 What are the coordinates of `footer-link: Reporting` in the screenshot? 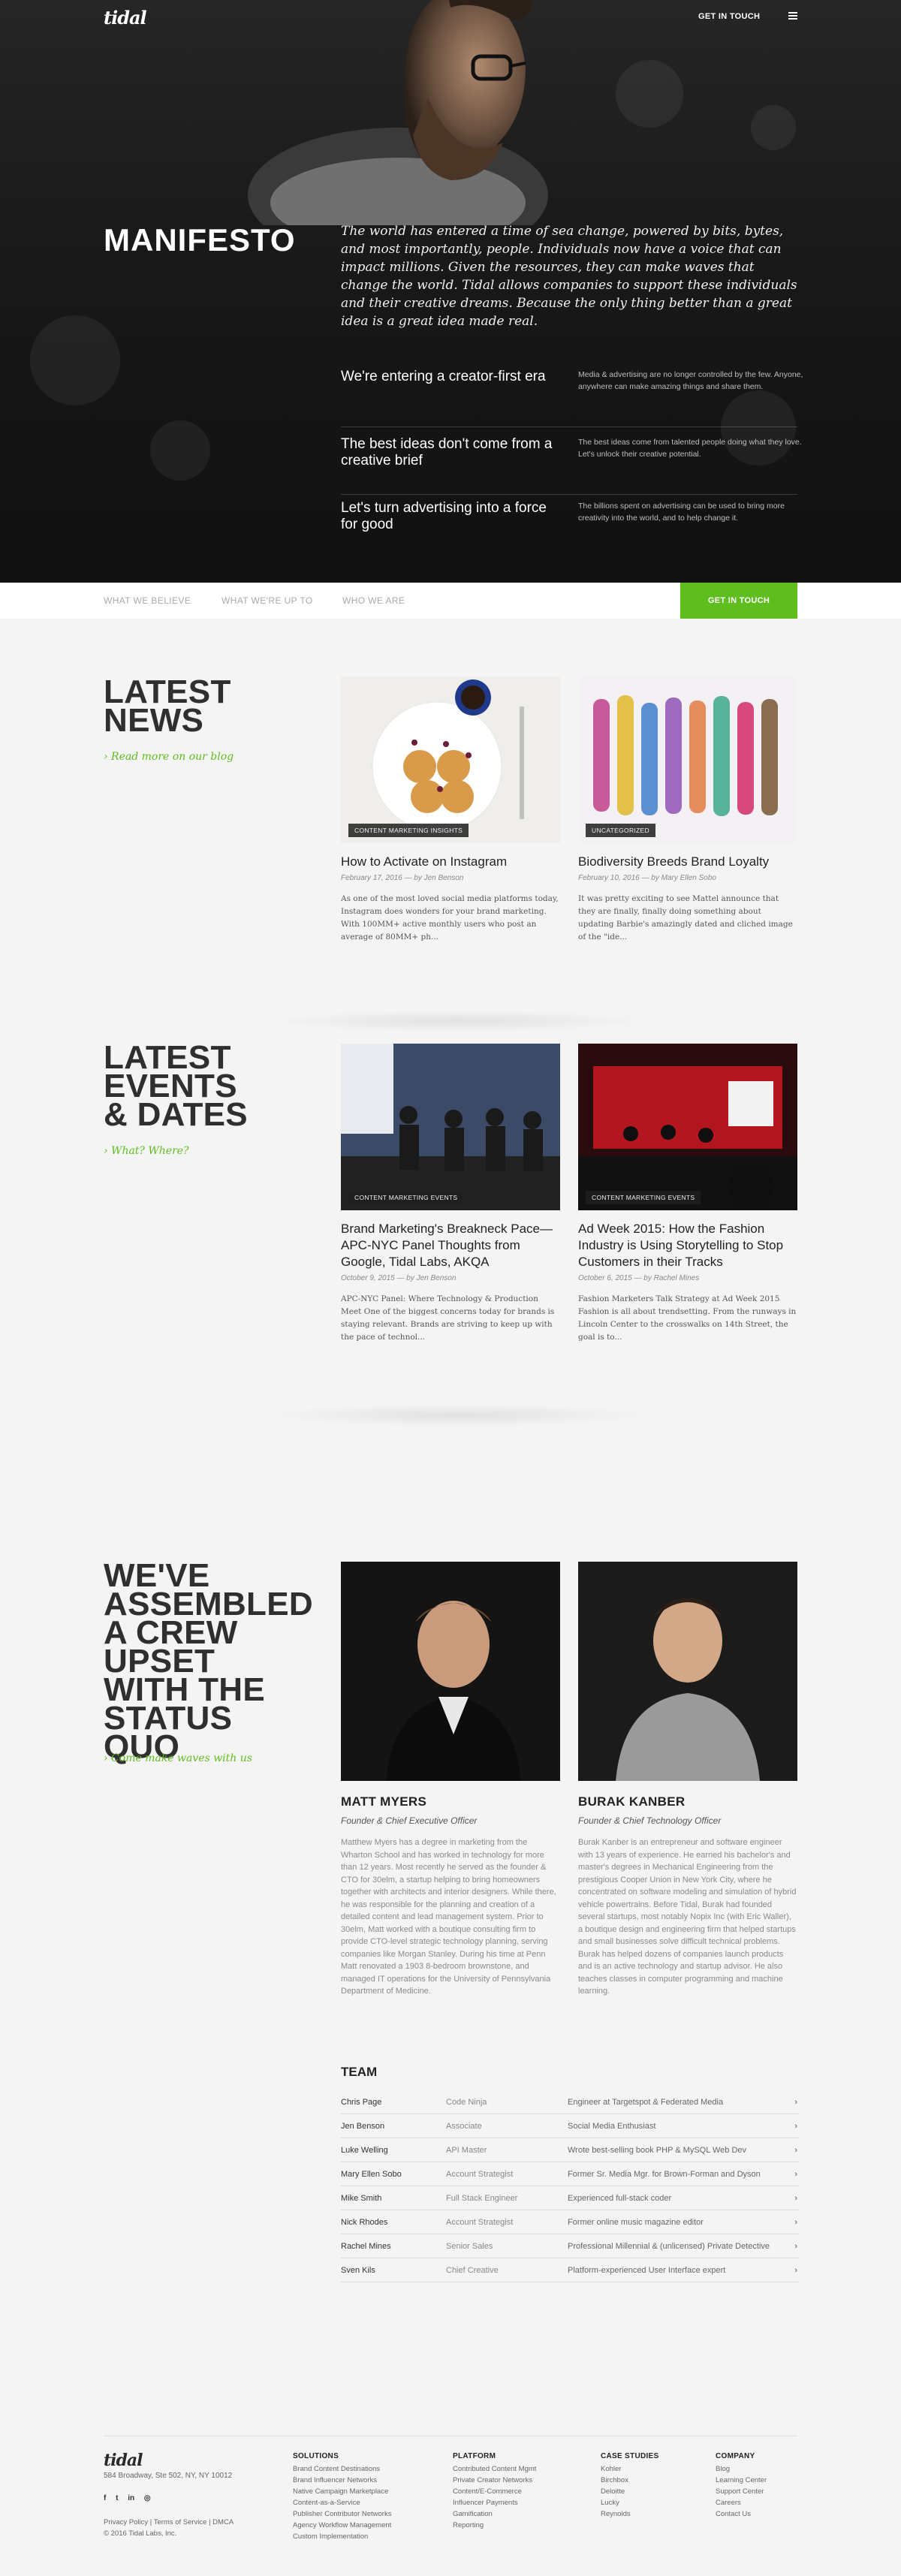 It's located at (495, 2525).